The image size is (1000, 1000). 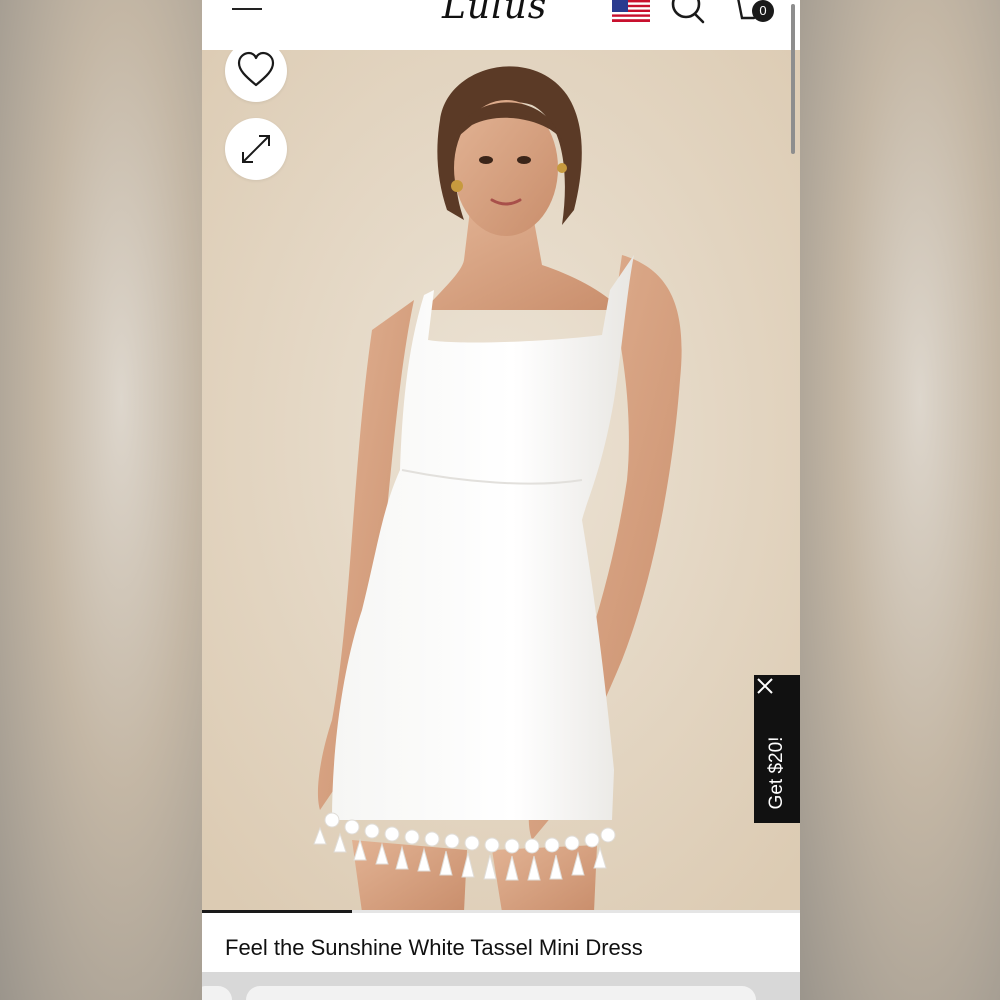 What do you see at coordinates (777, 773) in the screenshot?
I see `promo-label: Get $20!` at bounding box center [777, 773].